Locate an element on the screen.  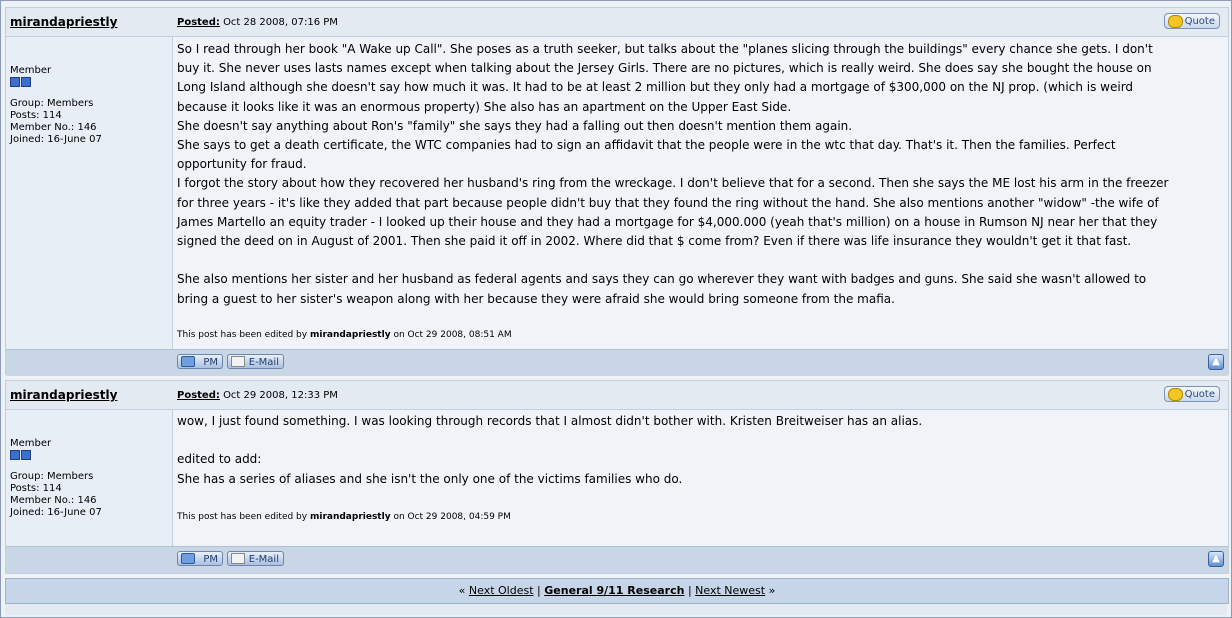
post-timestamp: Posted: Oct 28 2008, 07:16 PM is located at coordinates (257, 22).